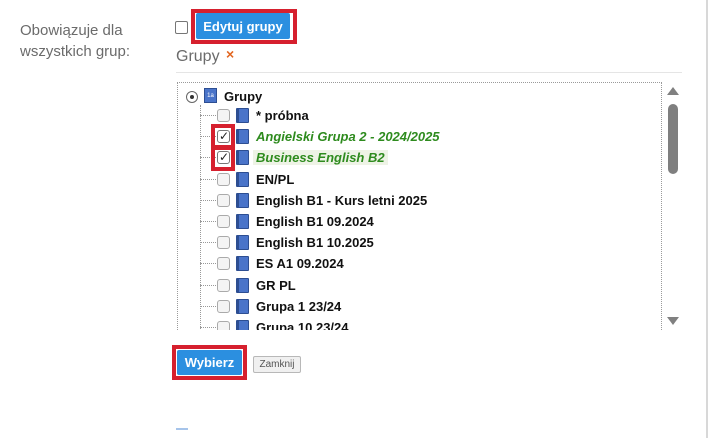  What do you see at coordinates (300, 263) in the screenshot?
I see `tree-item-label: ES A1 09.2024` at bounding box center [300, 263].